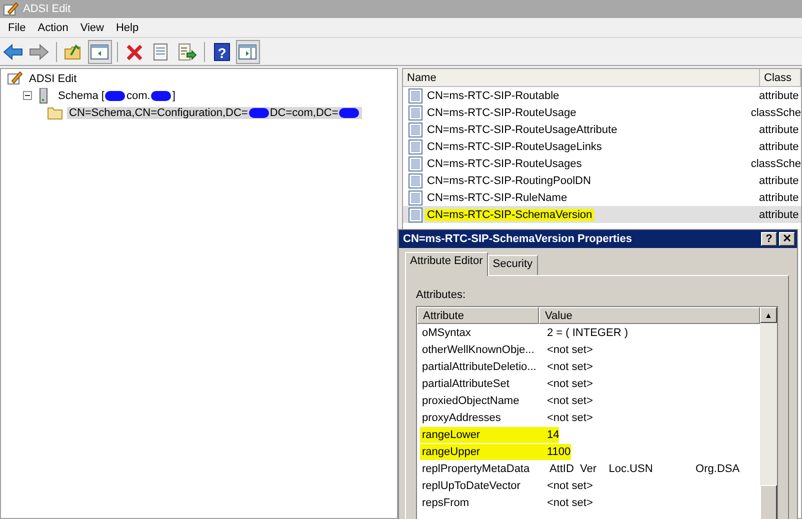 The height and width of the screenshot is (519, 802). I want to click on attribute-name: oMSyntax, so click(446, 332).